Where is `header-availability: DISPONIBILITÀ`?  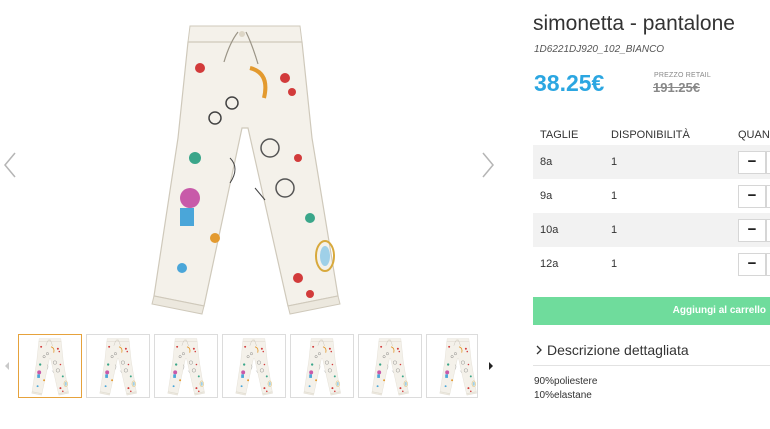
header-availability: DISPONIBILITÀ is located at coordinates (650, 135).